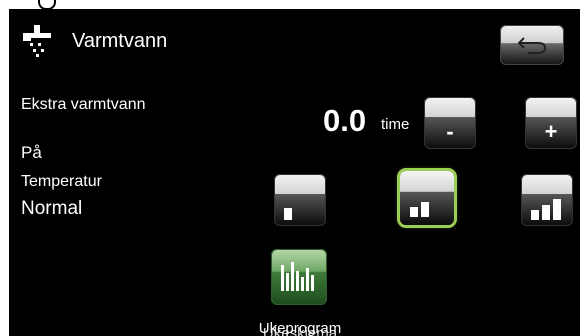 The image size is (580, 336). What do you see at coordinates (419, 209) in the screenshot?
I see `level-two-bars-icon` at bounding box center [419, 209].